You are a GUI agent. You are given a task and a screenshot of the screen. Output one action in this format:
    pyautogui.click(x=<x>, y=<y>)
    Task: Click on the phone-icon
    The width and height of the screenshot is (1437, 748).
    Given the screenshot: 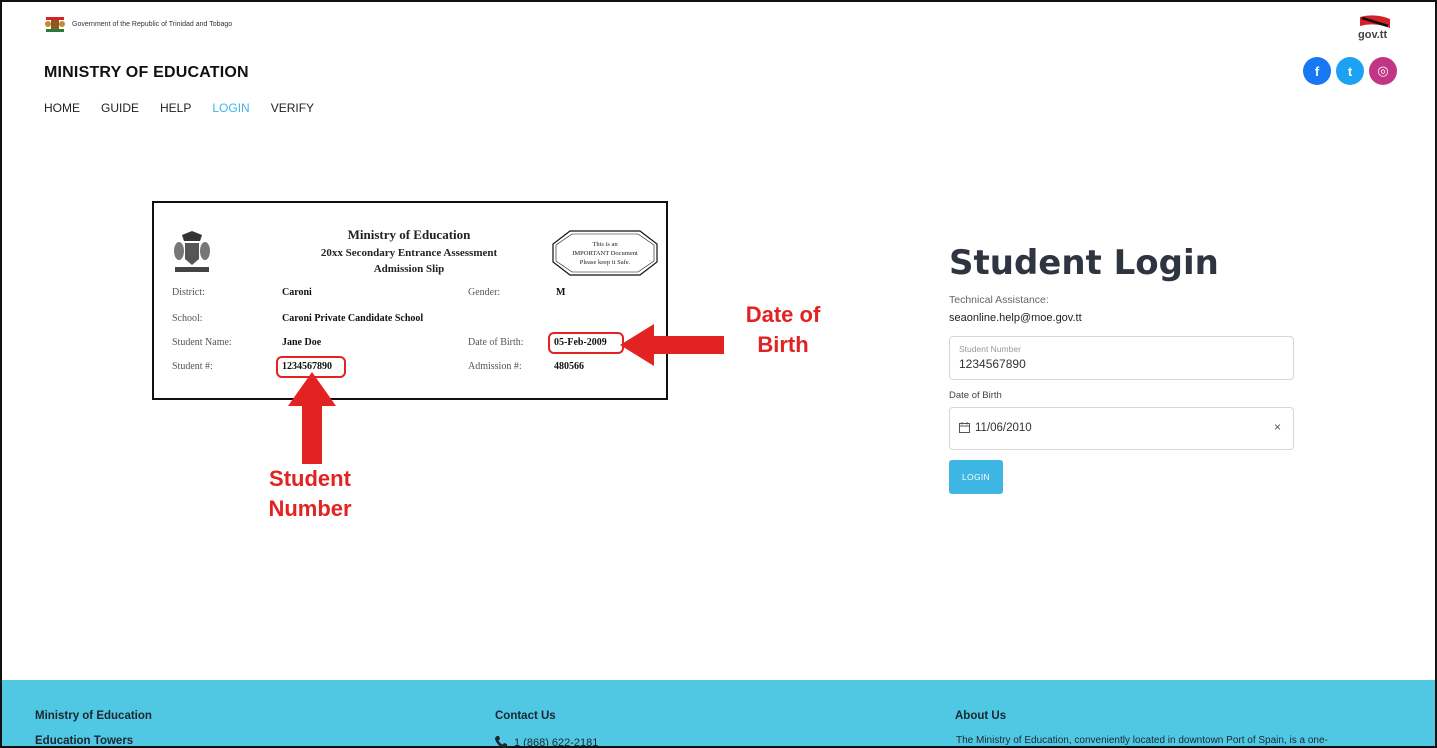 What is the action you would take?
    pyautogui.click(x=501, y=742)
    